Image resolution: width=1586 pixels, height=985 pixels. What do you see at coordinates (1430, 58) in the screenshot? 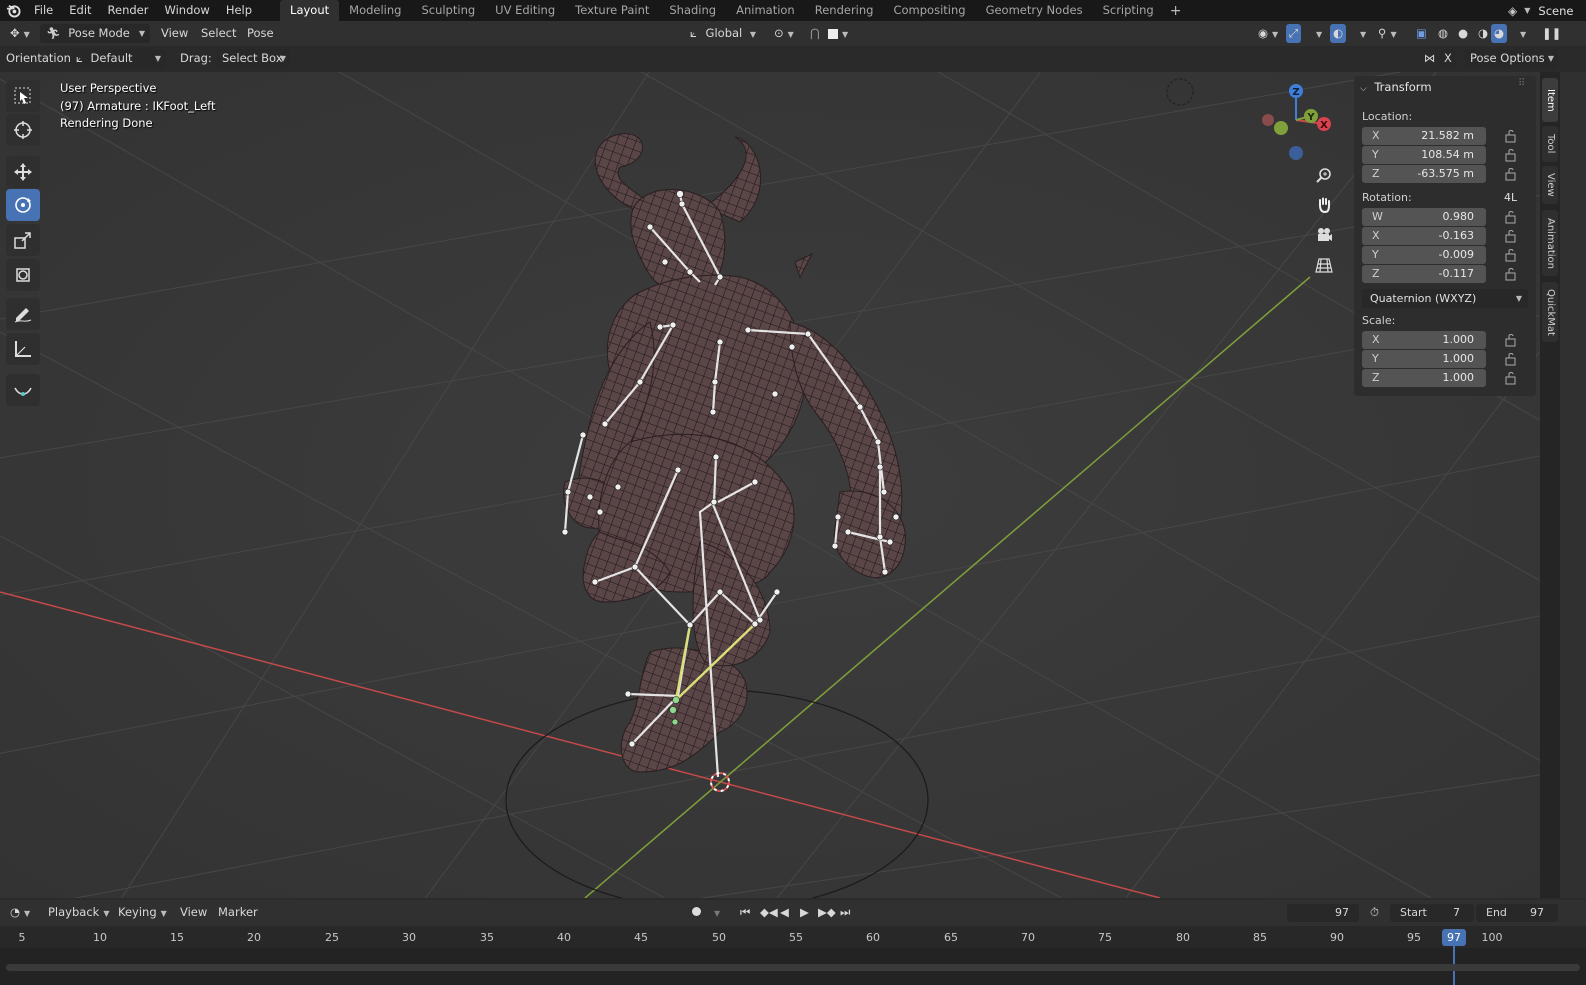
I see `mirror-icon: ⋈` at bounding box center [1430, 58].